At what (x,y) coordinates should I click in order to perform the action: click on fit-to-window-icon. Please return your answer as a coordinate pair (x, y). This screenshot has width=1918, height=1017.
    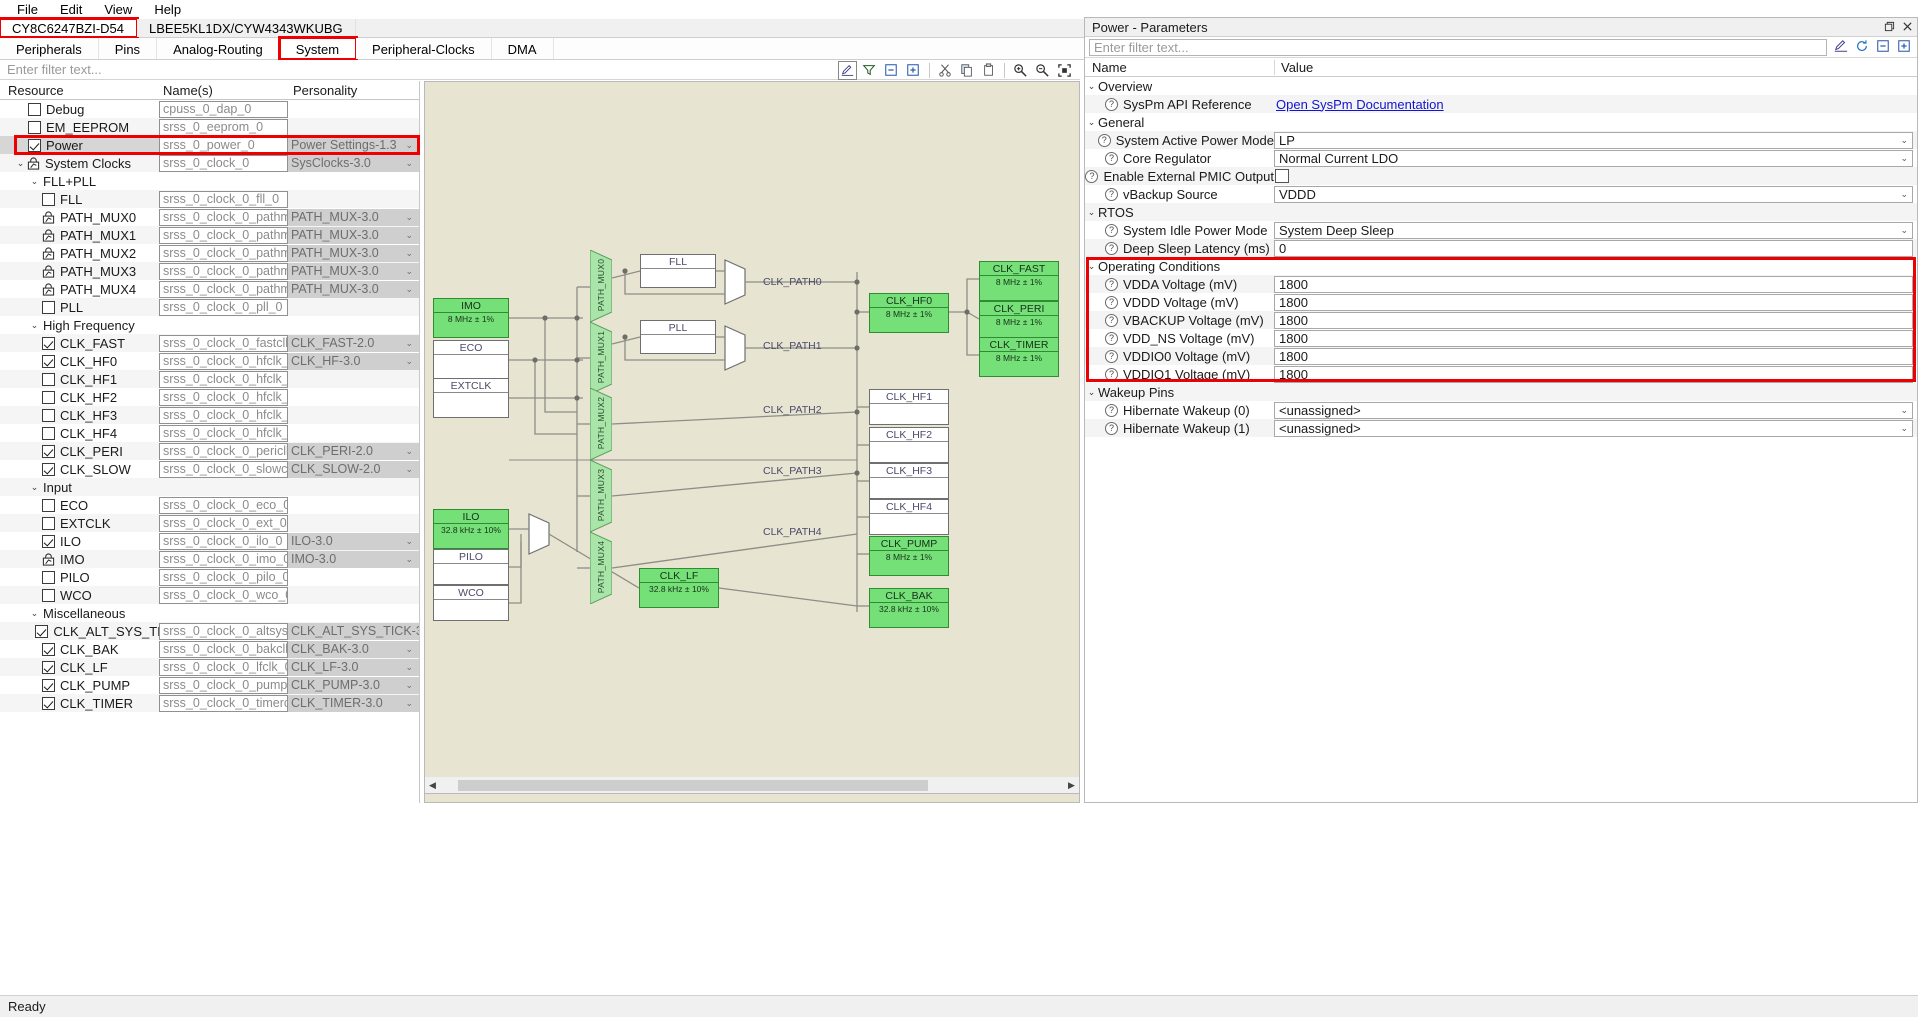
    Looking at the image, I should click on (1064, 70).